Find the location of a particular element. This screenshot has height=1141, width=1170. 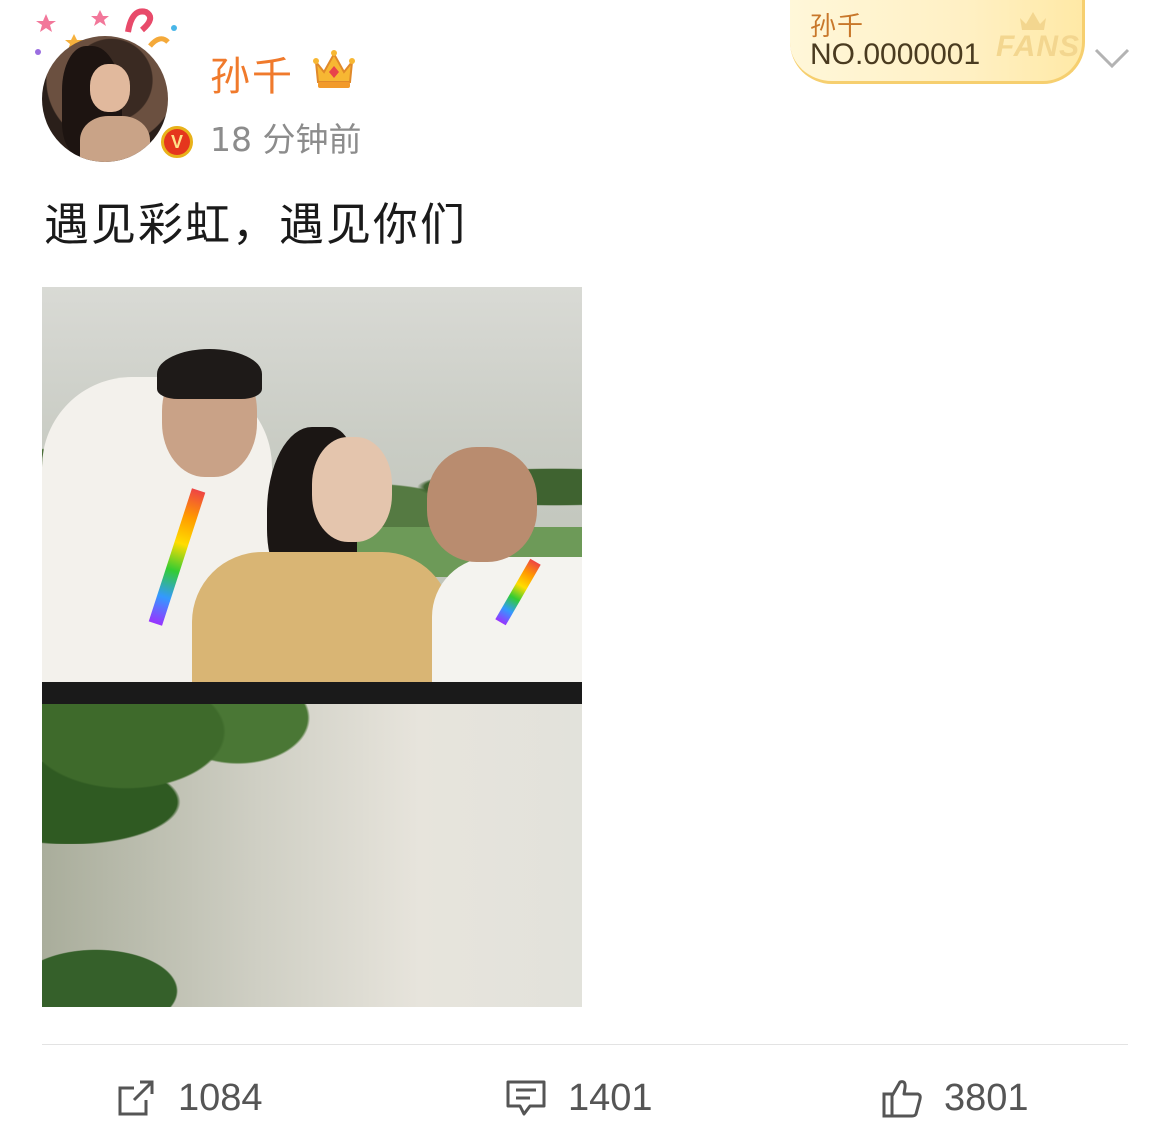

fans-crown-icon is located at coordinates (1033, 21).